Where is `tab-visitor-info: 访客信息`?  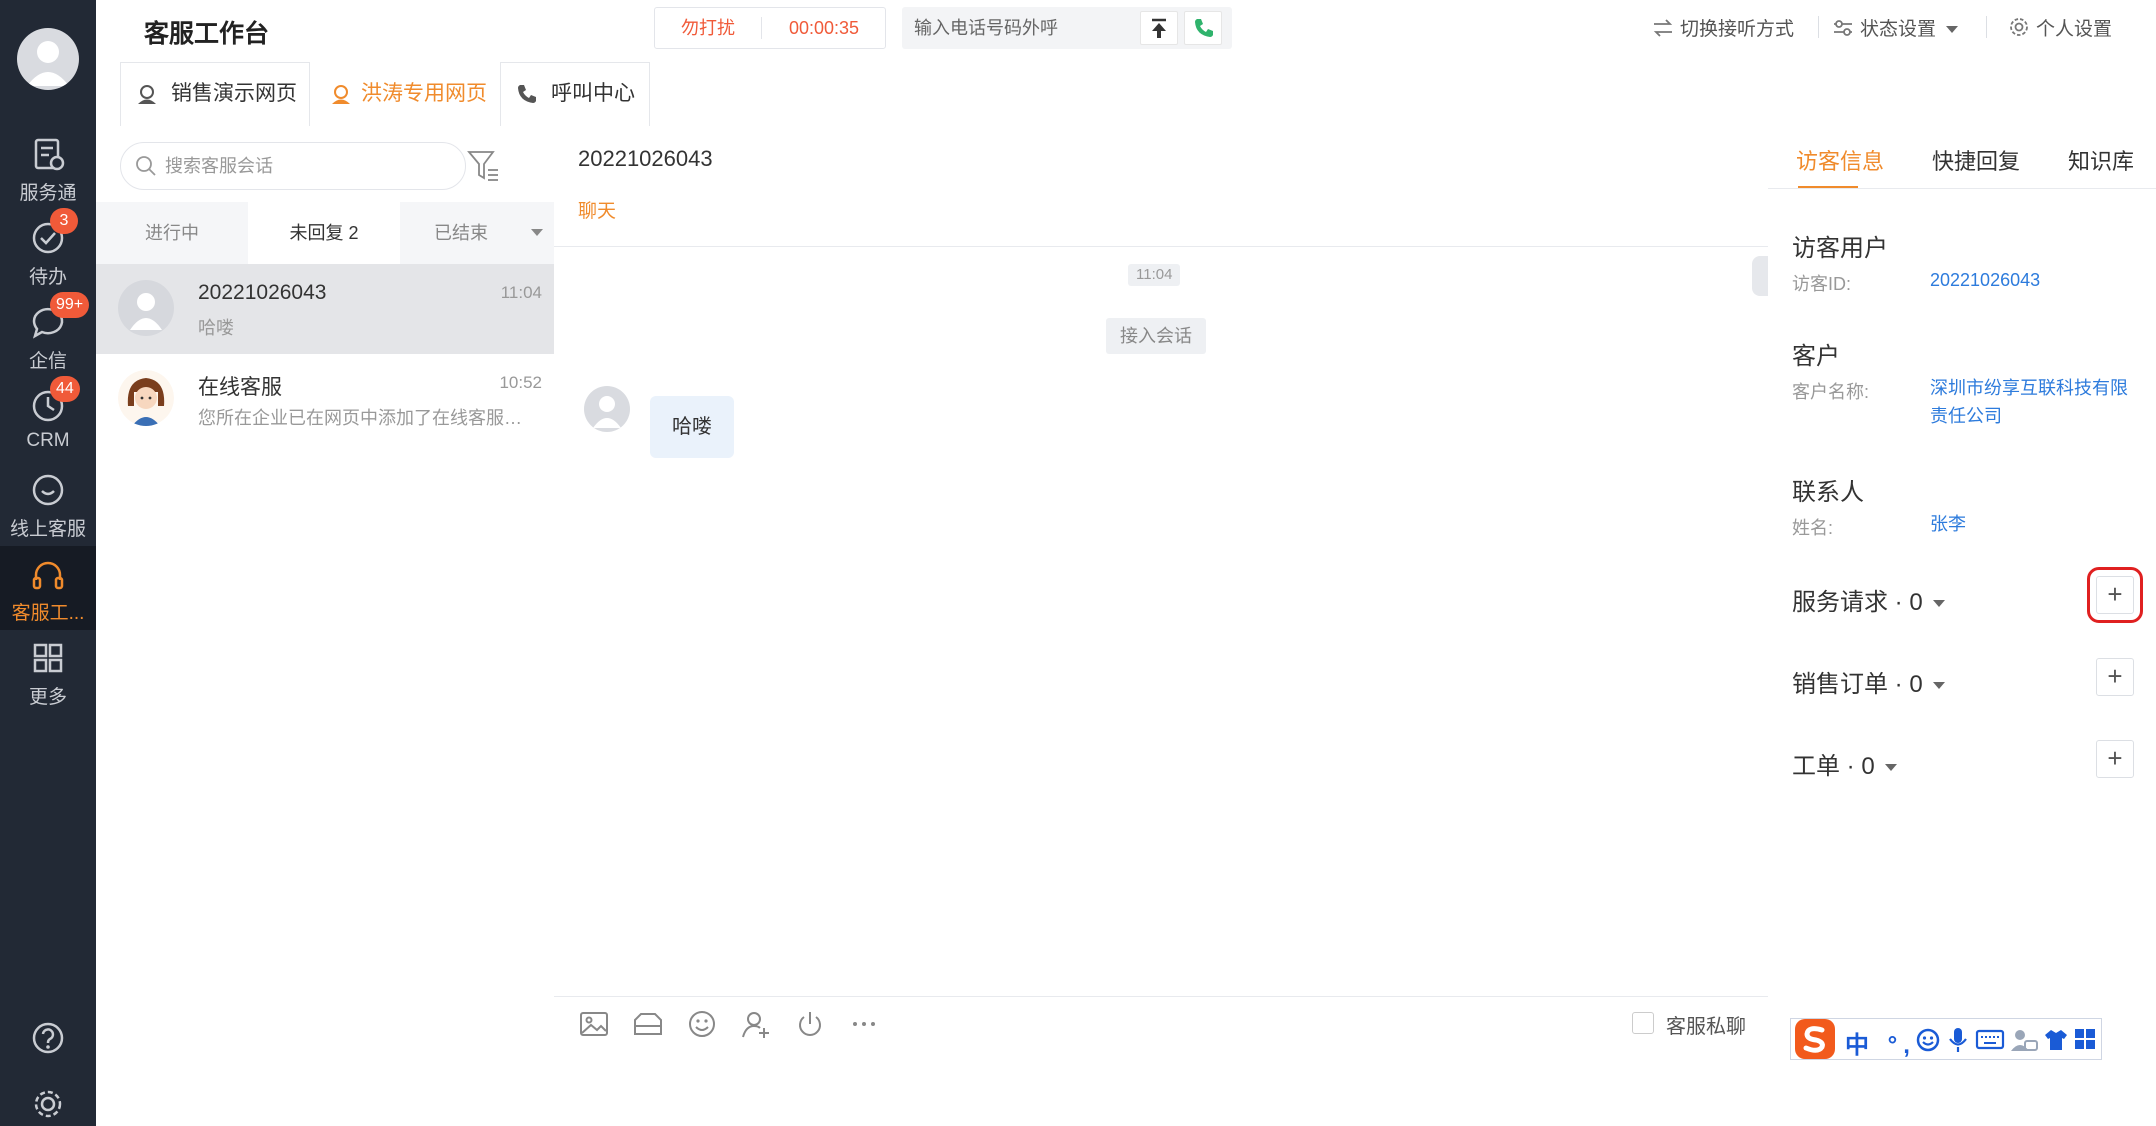 tab-visitor-info: 访客信息 is located at coordinates (1840, 160).